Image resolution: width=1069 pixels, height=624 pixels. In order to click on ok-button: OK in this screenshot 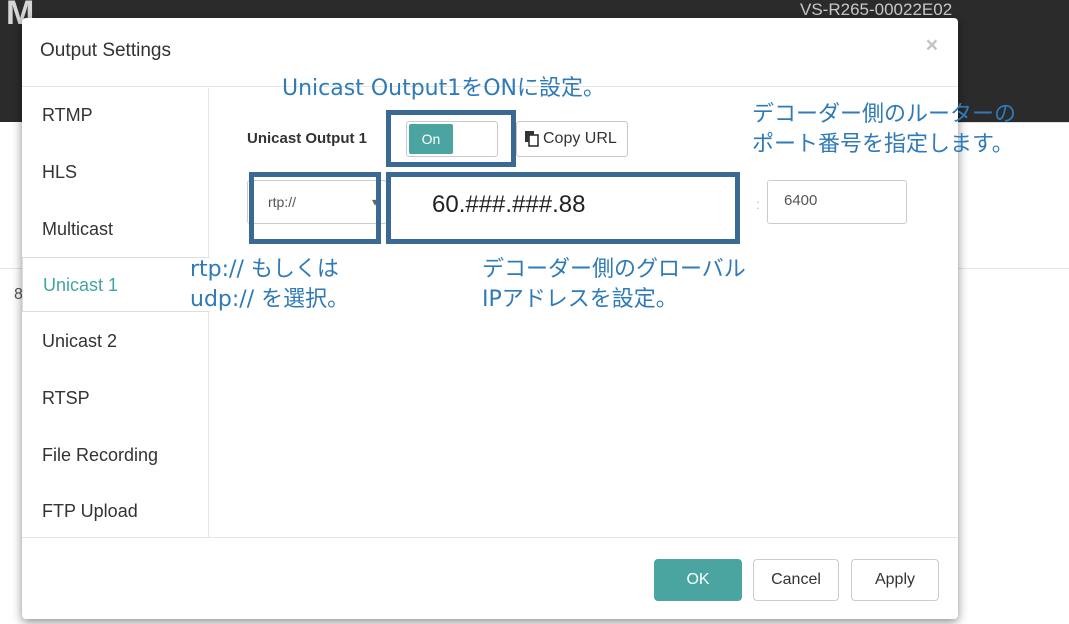, I will do `click(698, 580)`.